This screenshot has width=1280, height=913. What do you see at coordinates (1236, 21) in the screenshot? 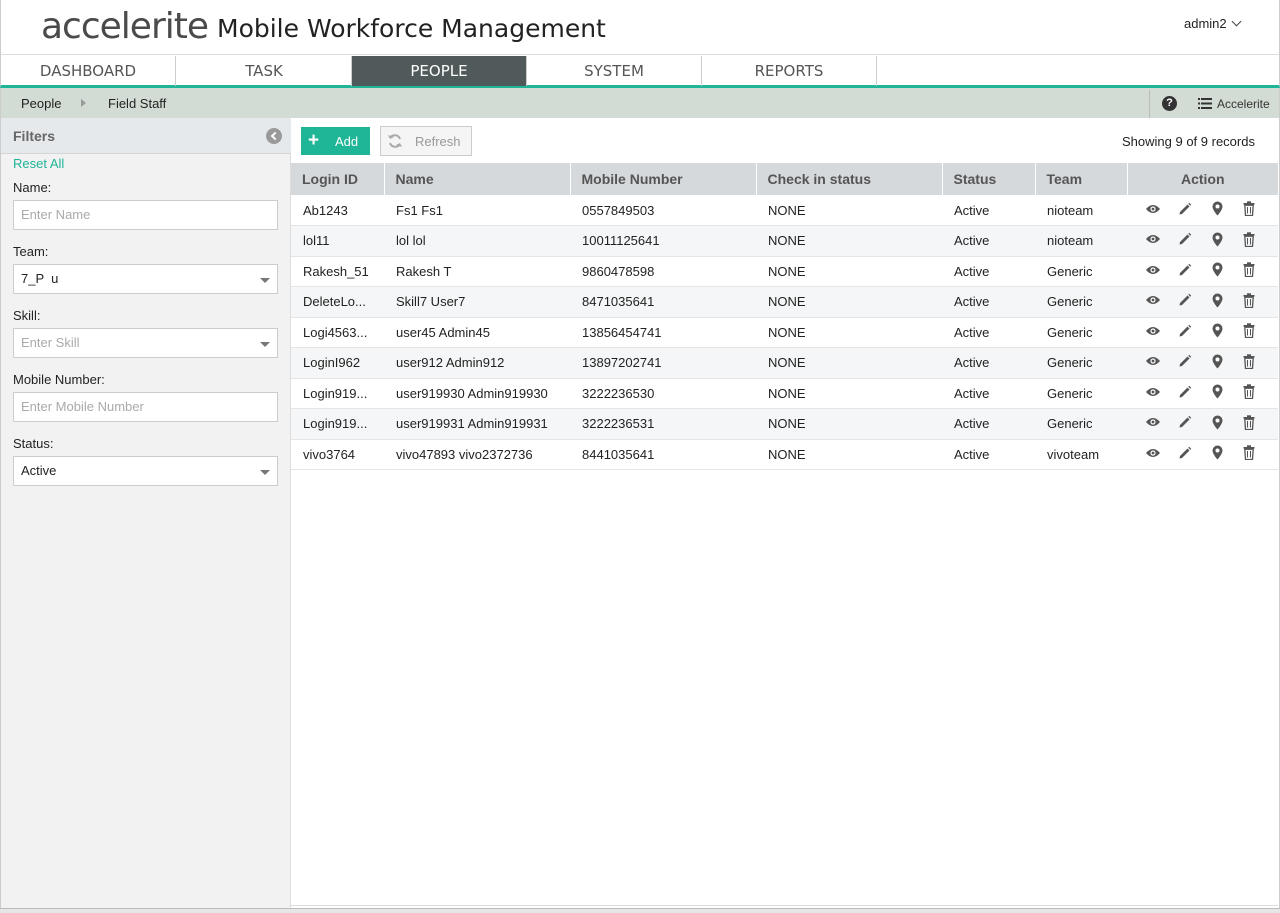
I see `chevron-down-icon` at bounding box center [1236, 21].